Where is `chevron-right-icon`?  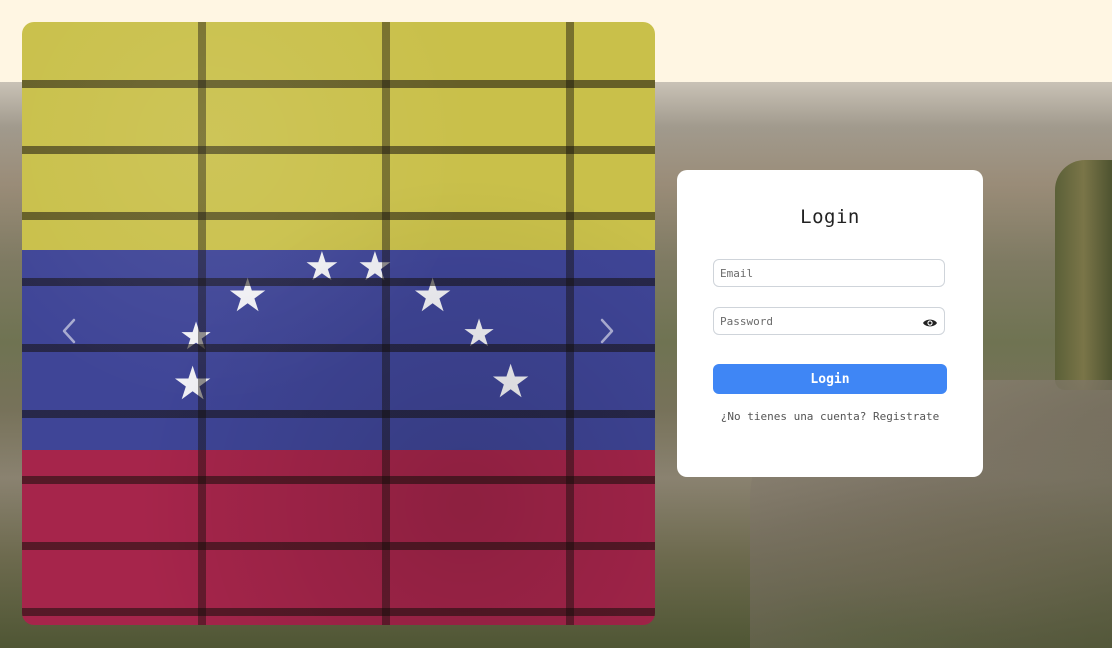 chevron-right-icon is located at coordinates (607, 331).